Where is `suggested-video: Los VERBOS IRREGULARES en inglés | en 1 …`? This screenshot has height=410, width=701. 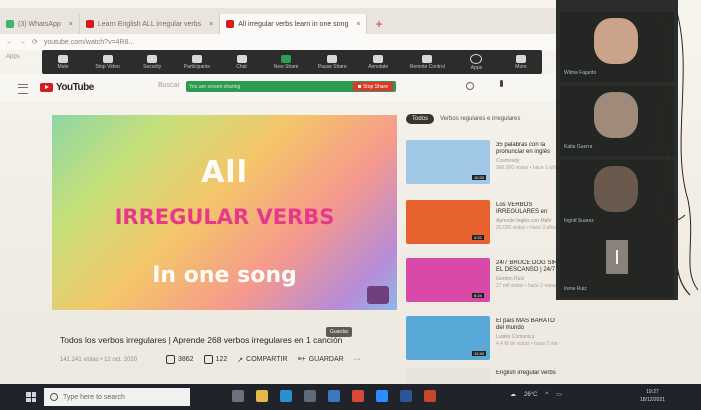 suggested-video: Los VERBOS IRREGULARES en inglés | en 1 … is located at coordinates (482, 222).